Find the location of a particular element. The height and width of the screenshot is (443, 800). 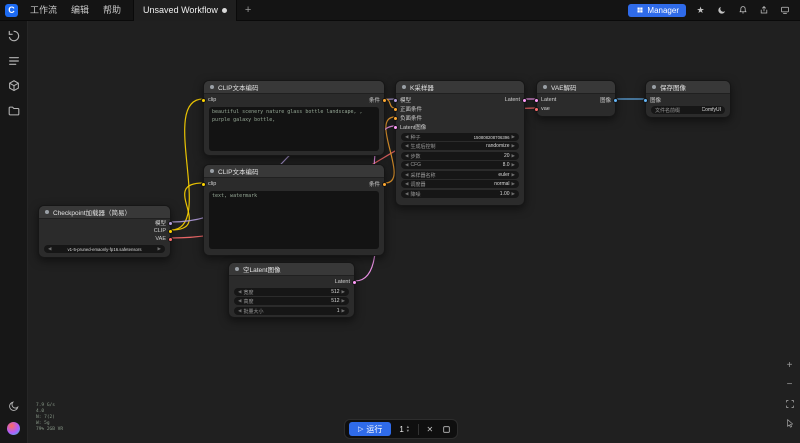

input-positive: 正面条件 is located at coordinates (407, 109).